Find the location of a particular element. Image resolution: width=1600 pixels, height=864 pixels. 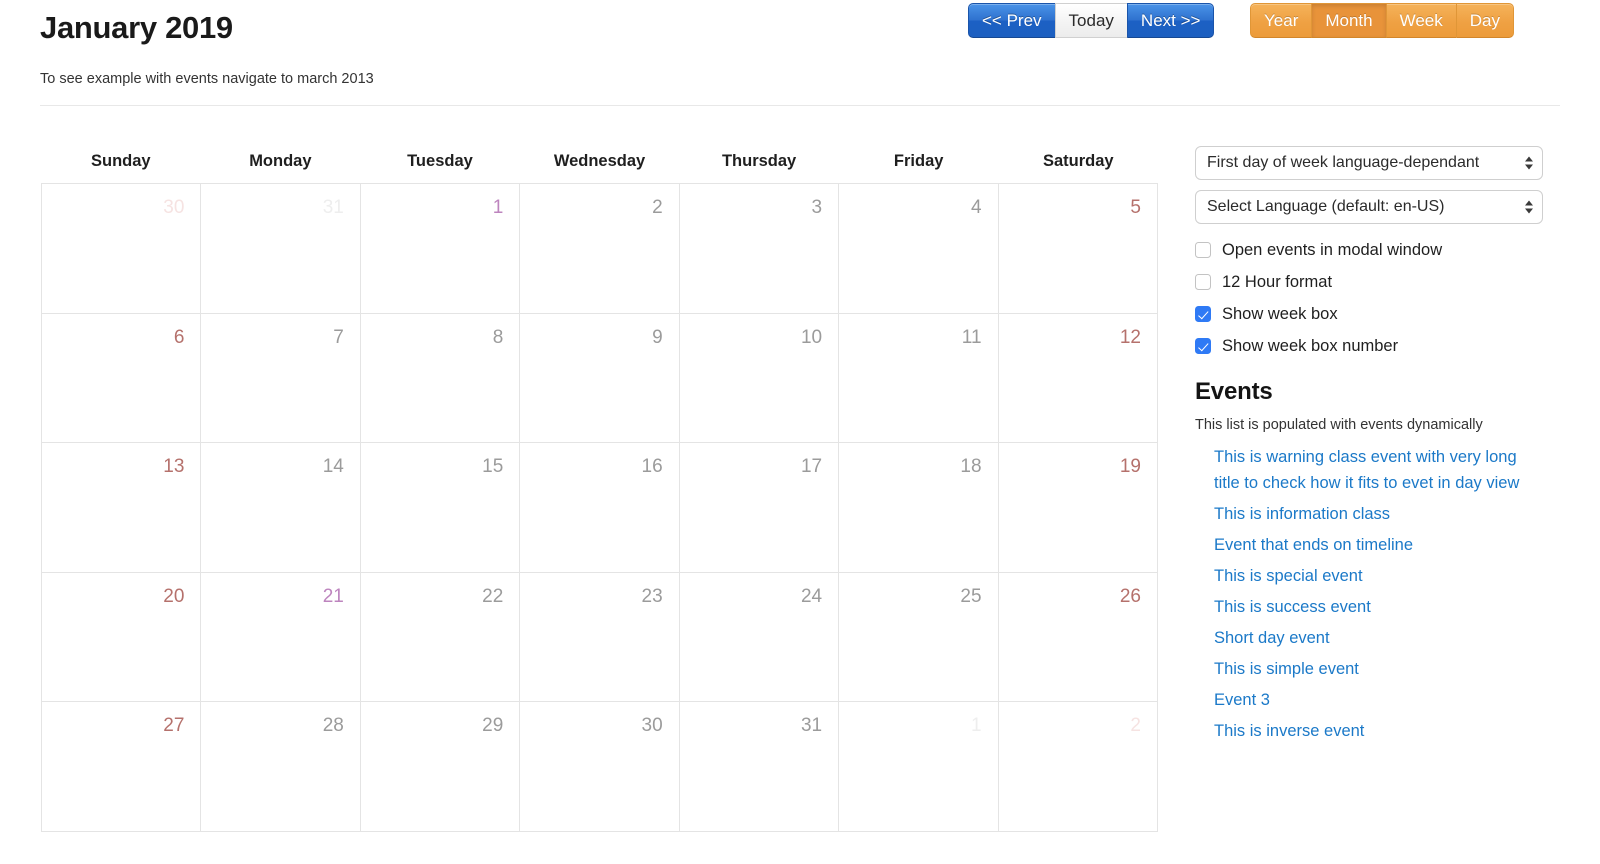

day-number: 7 is located at coordinates (338, 337).